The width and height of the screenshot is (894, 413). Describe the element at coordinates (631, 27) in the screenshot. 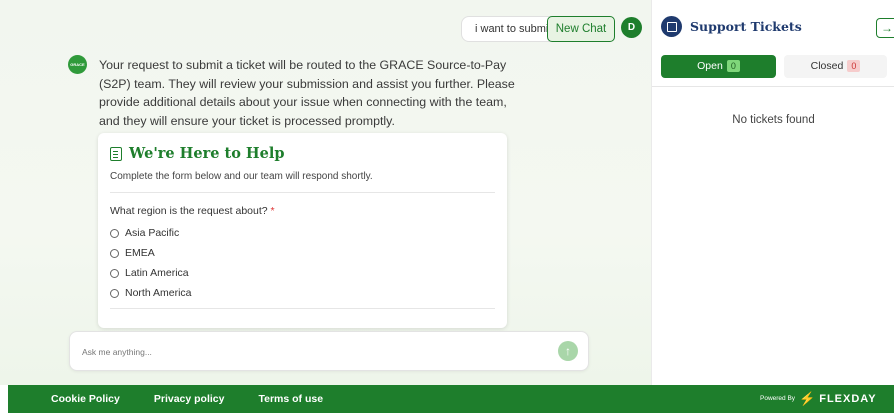

I see `user-avatar: D` at that location.